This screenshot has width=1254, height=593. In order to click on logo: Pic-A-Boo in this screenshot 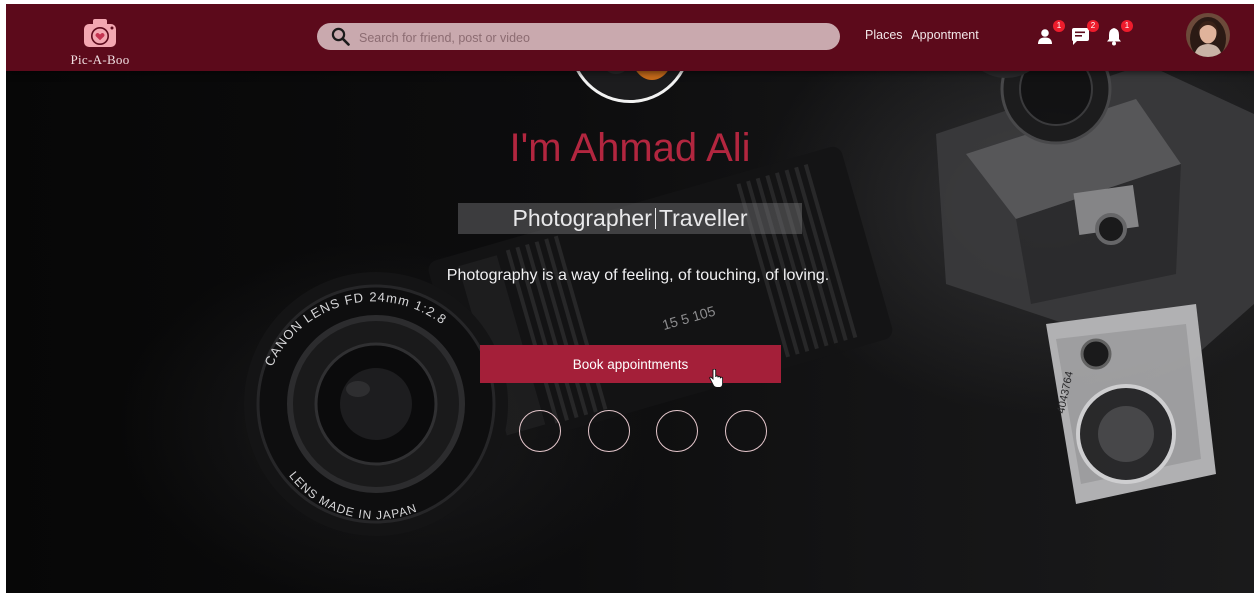, I will do `click(100, 42)`.